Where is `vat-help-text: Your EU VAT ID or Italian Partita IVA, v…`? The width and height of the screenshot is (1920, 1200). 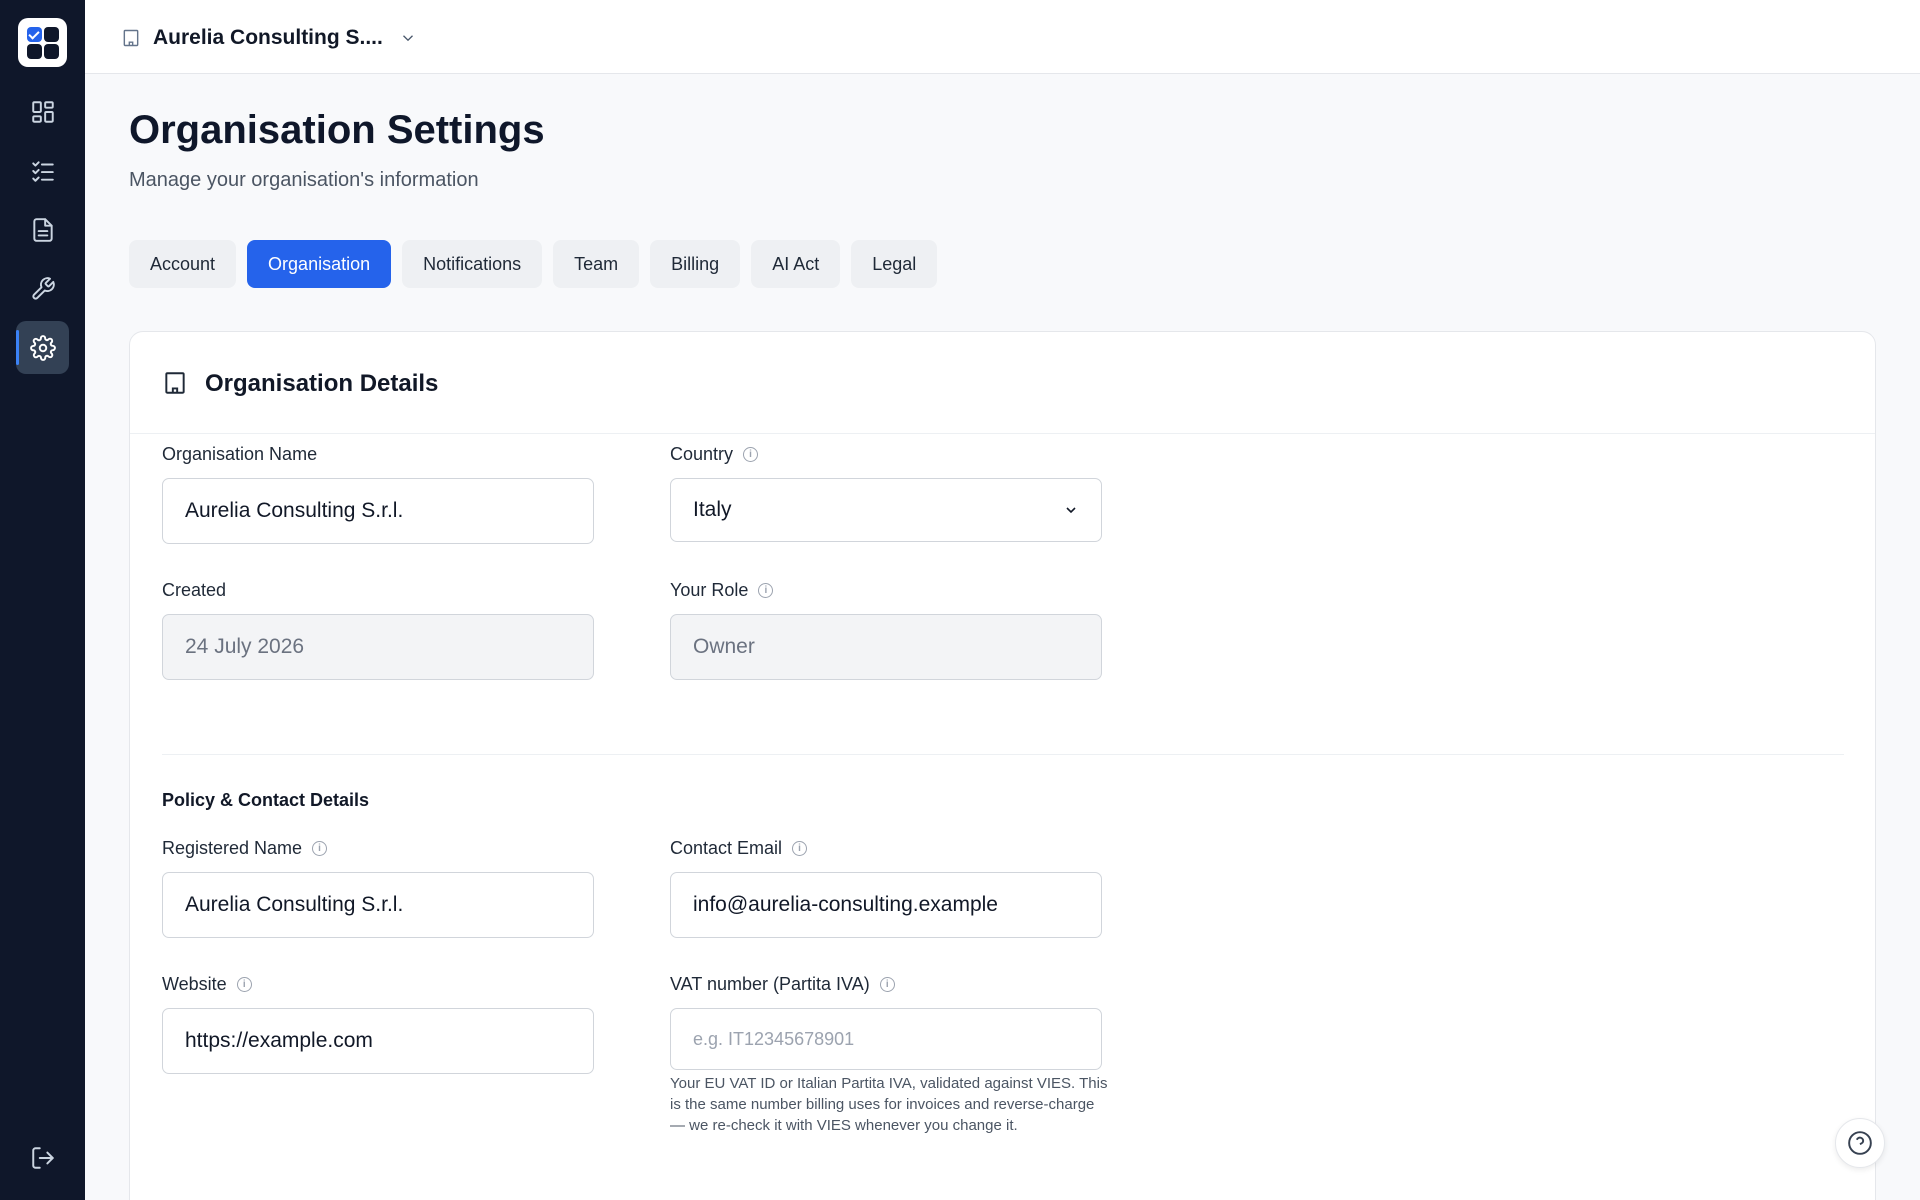
vat-help-text: Your EU VAT ID or Italian Partita IVA, v… is located at coordinates (889, 1104).